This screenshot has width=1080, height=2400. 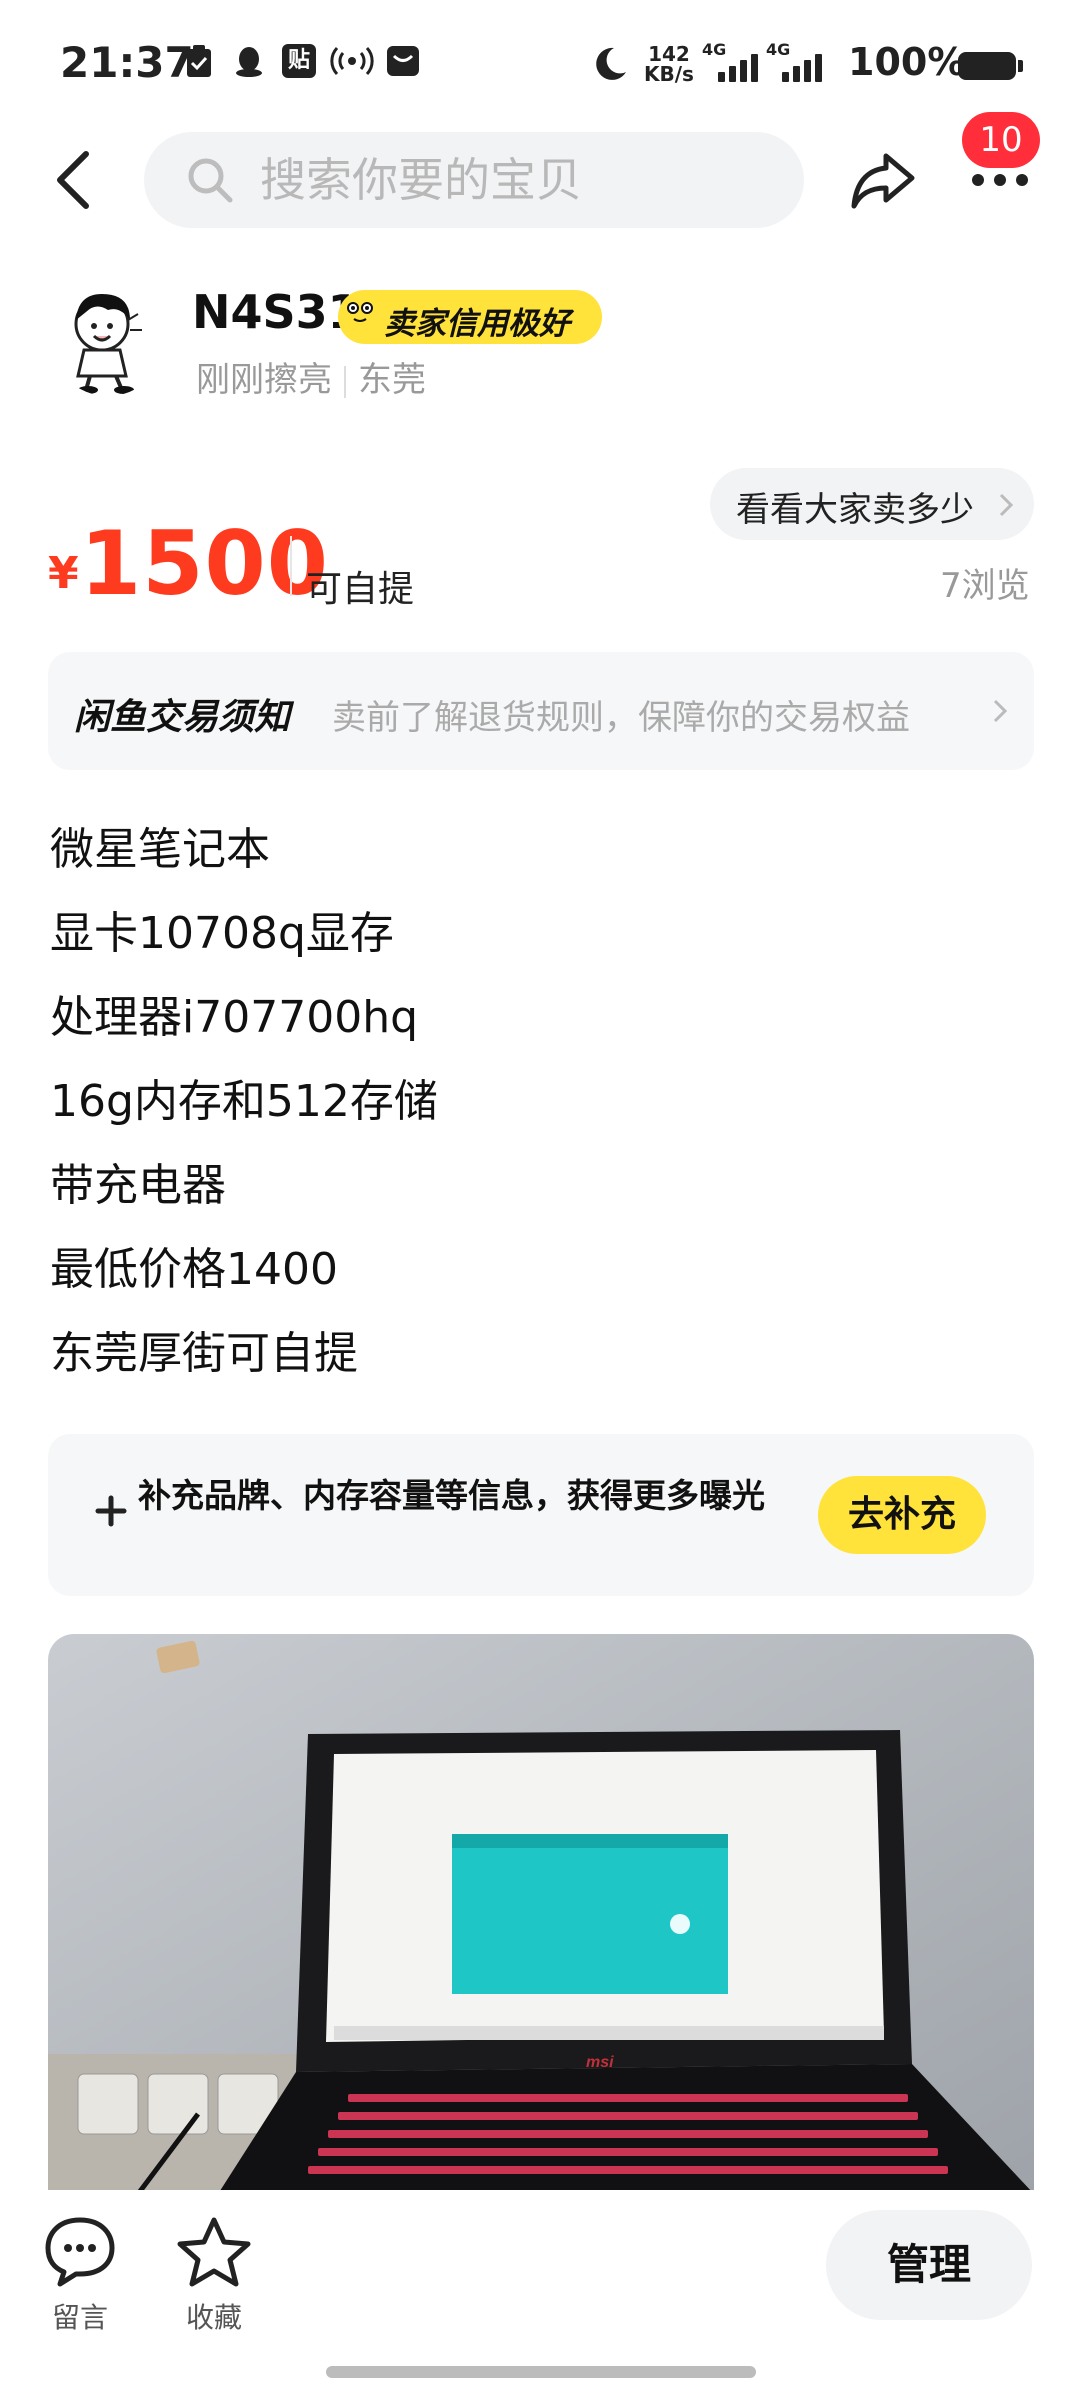 What do you see at coordinates (985, 586) in the screenshot?
I see `view-count: 7浏览` at bounding box center [985, 586].